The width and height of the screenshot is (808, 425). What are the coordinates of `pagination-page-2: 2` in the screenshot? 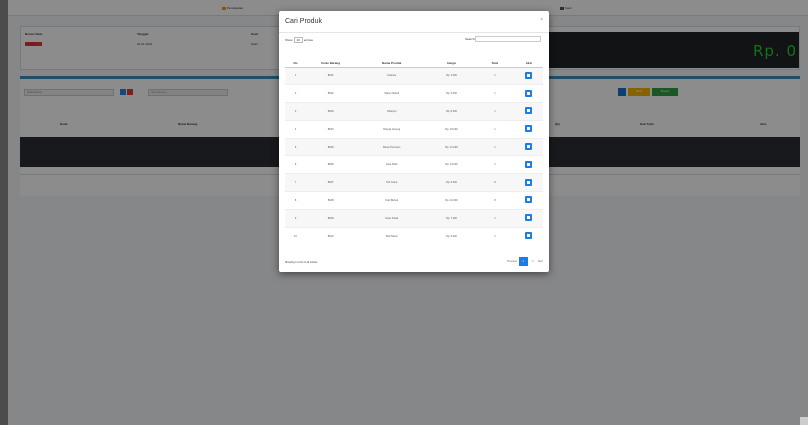 It's located at (533, 261).